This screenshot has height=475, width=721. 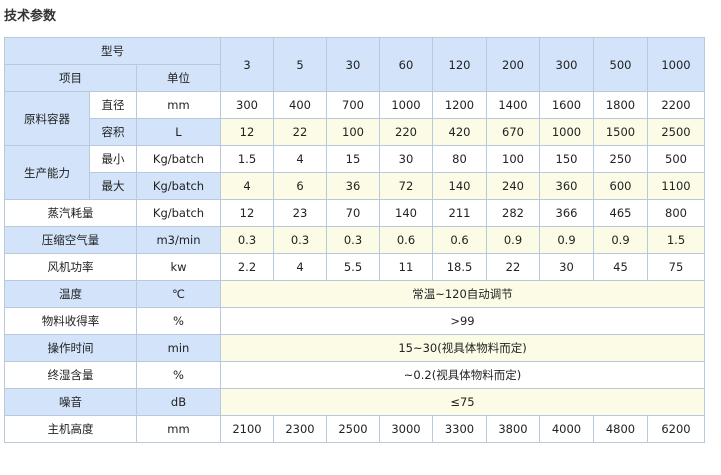 I want to click on value-cell: 465, so click(x=620, y=213).